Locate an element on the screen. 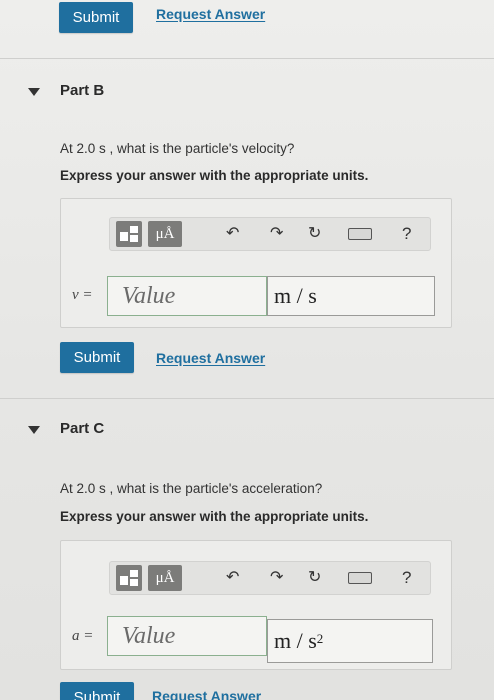 The height and width of the screenshot is (700, 494). part-c-units-exponent: 2 is located at coordinates (320, 638).